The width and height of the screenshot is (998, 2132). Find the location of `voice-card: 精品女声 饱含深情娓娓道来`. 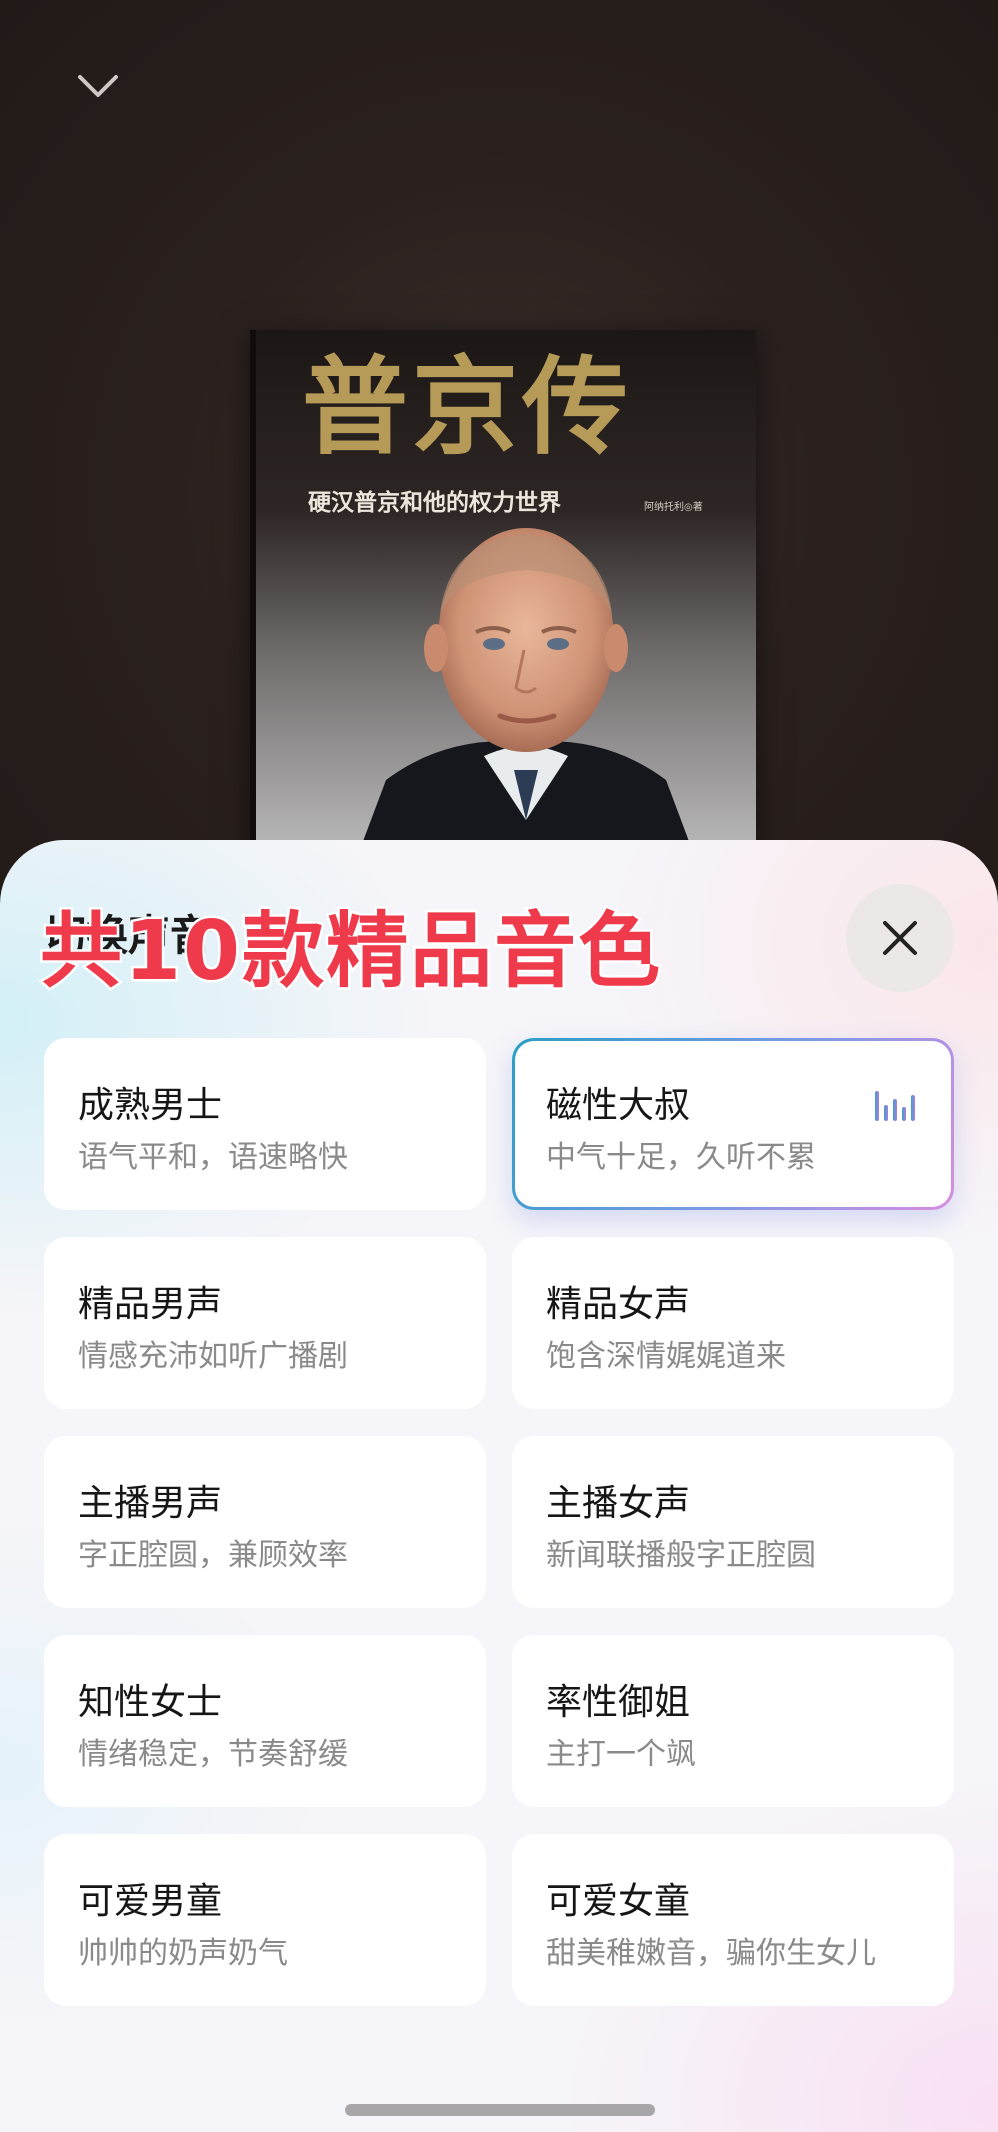

voice-card: 精品女声 饱含深情娓娓道来 is located at coordinates (733, 1323).